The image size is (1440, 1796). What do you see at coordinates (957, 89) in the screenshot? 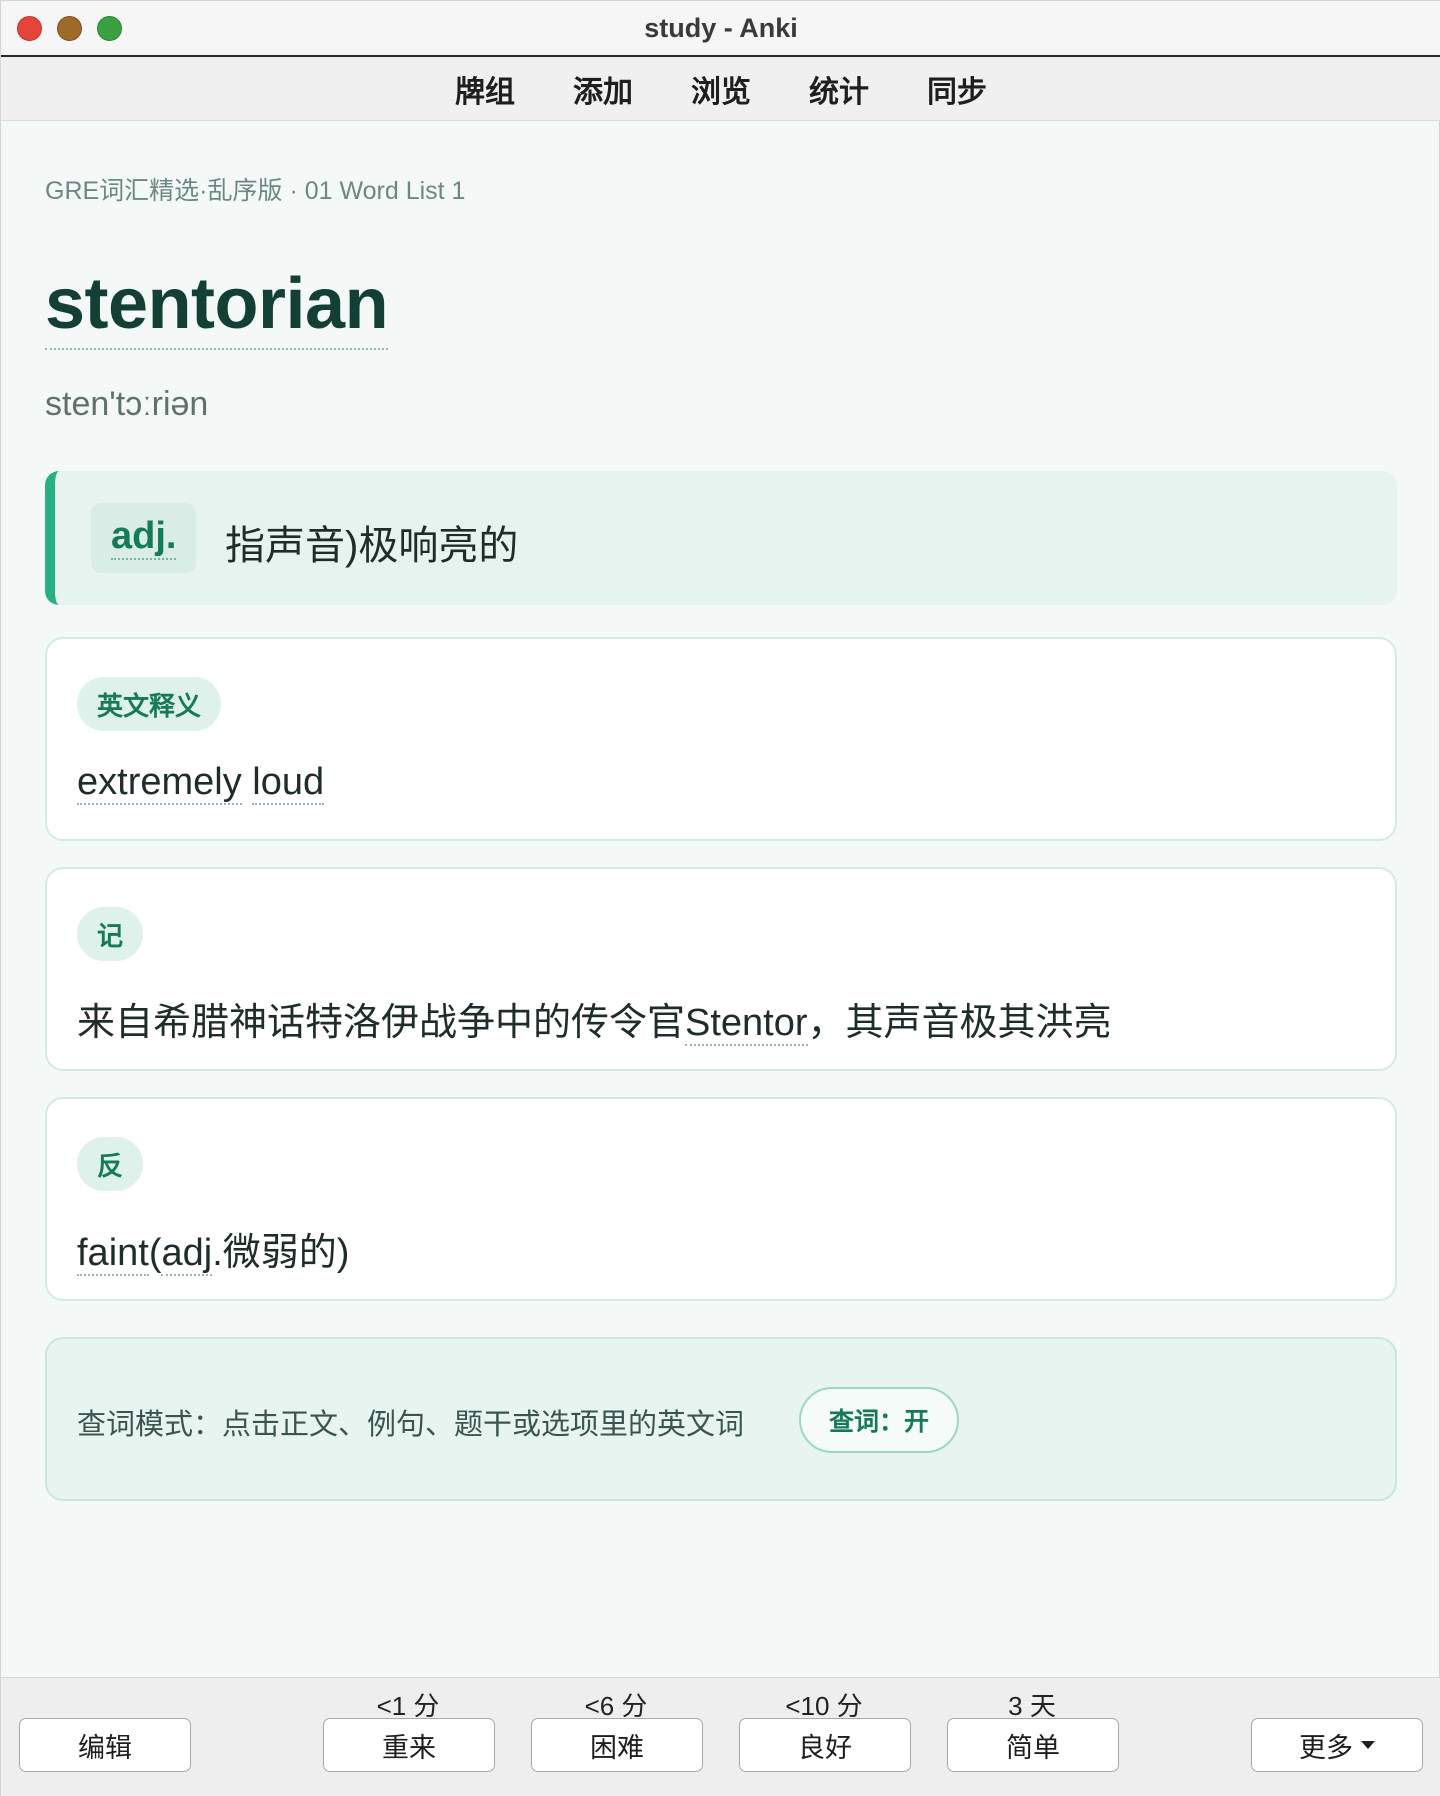
I see `toolbar-sync: 同步` at bounding box center [957, 89].